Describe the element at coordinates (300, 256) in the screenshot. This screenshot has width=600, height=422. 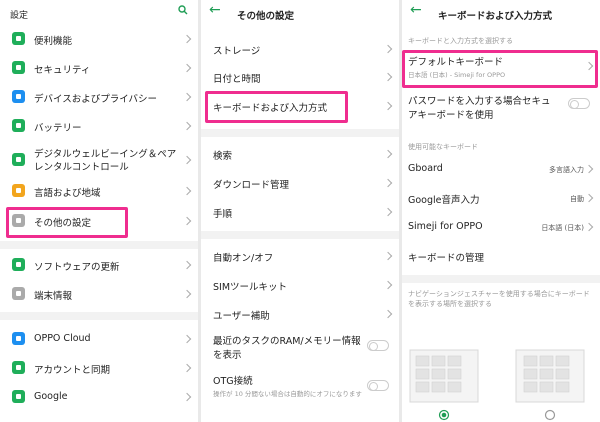
I see `menu-item-auto-power: 自動オン/オフ` at that location.